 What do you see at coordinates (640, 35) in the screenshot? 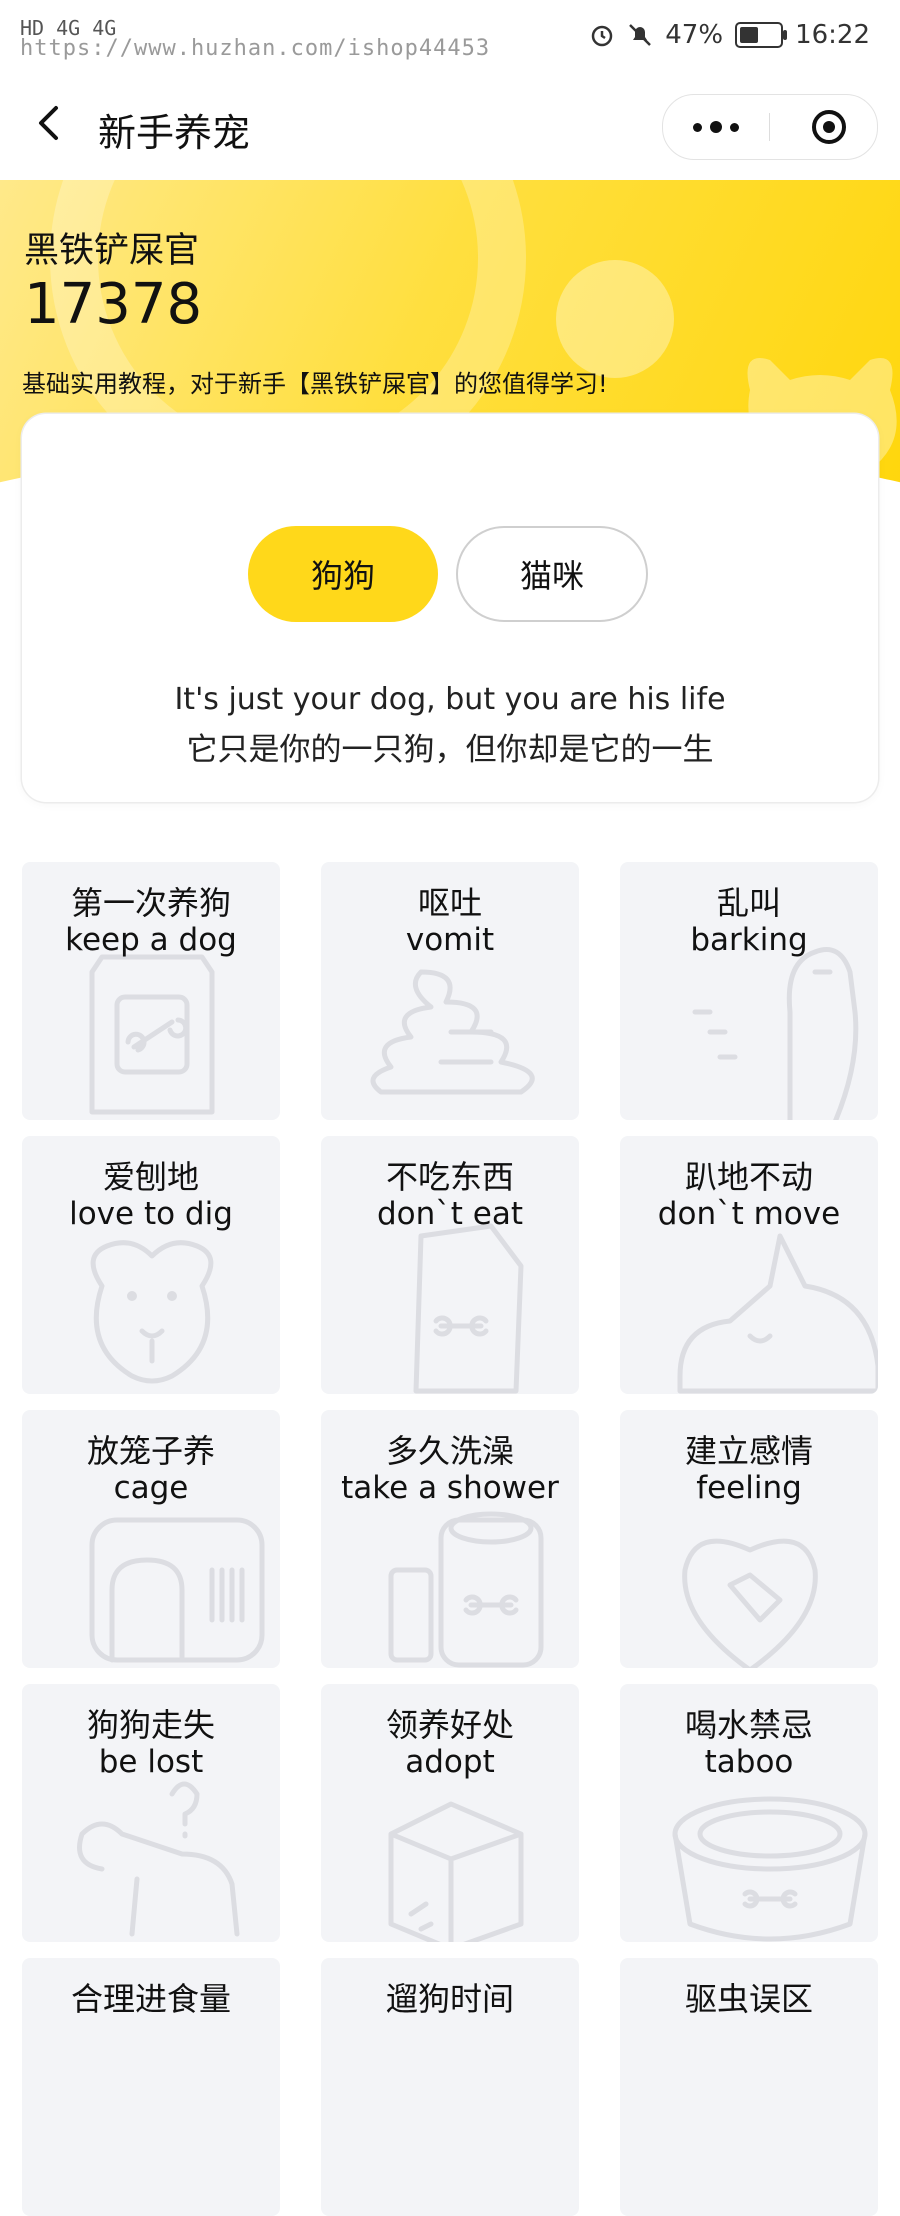
I see `mute-bell-icon` at bounding box center [640, 35].